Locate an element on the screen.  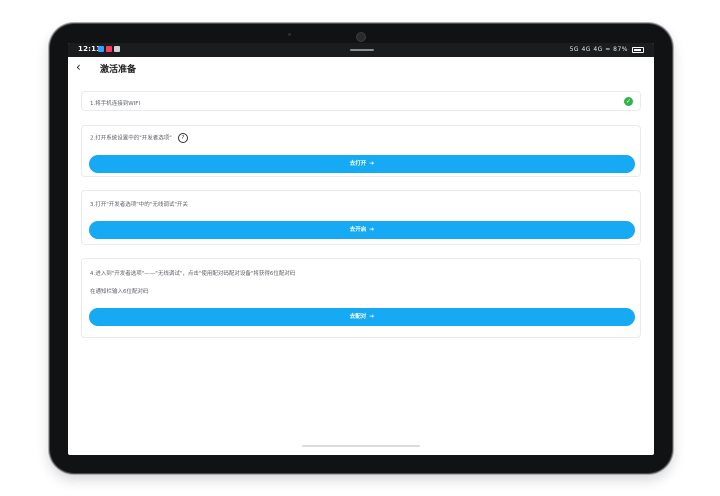
step-text: 2.打开系统设置中的"开发者选项"? is located at coordinates (139, 138).